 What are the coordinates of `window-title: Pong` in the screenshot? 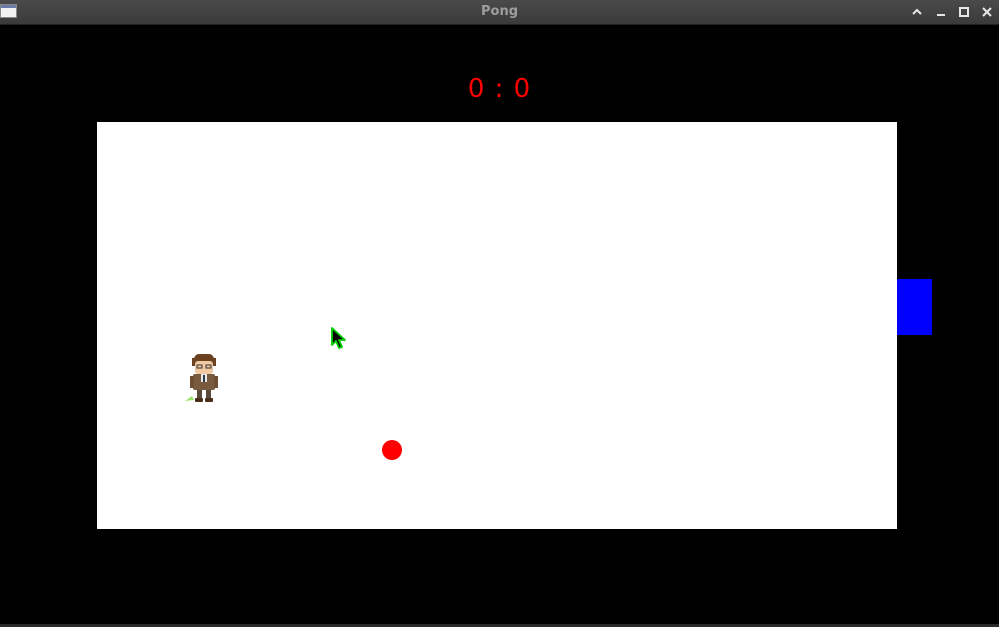 It's located at (499, 11).